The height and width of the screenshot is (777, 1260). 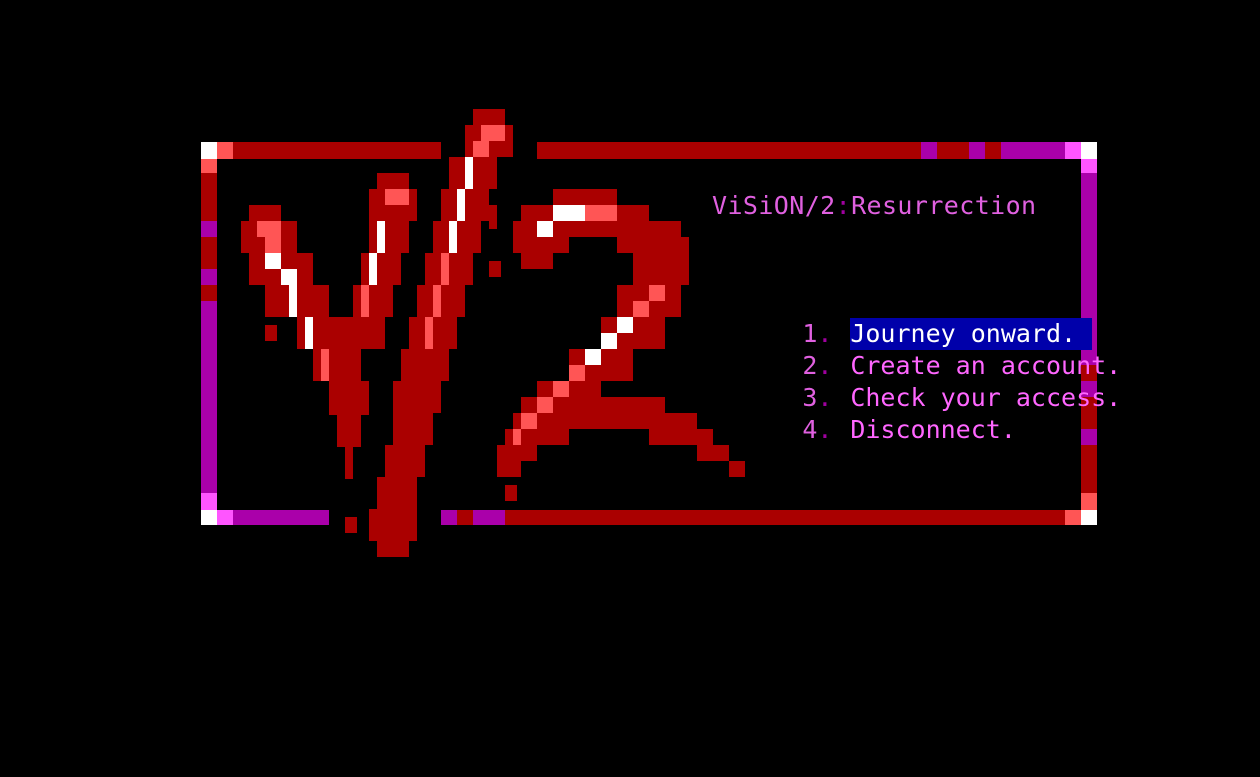 What do you see at coordinates (381, 261) in the screenshot?
I see `logo-v-right-stroke` at bounding box center [381, 261].